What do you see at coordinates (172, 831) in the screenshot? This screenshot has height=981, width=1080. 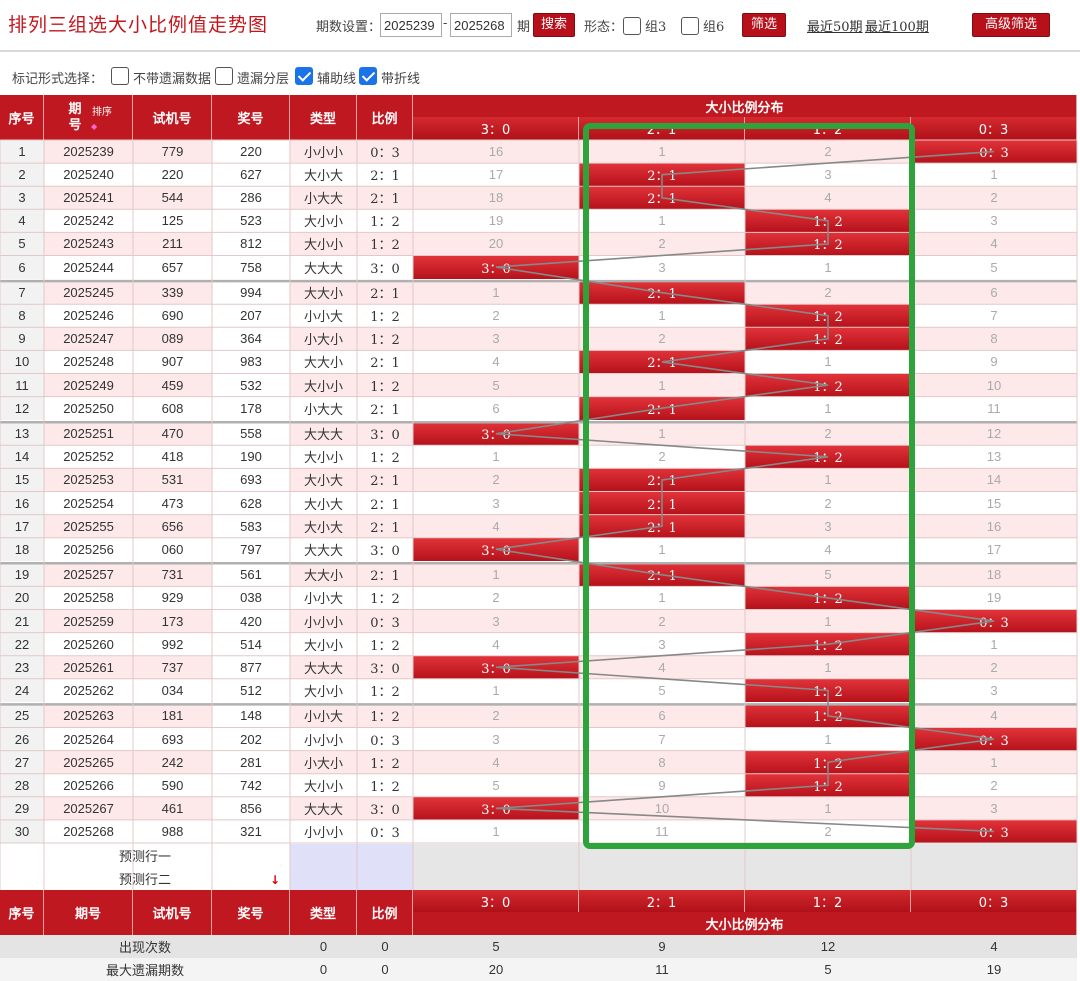 I see `row-trial: 988` at bounding box center [172, 831].